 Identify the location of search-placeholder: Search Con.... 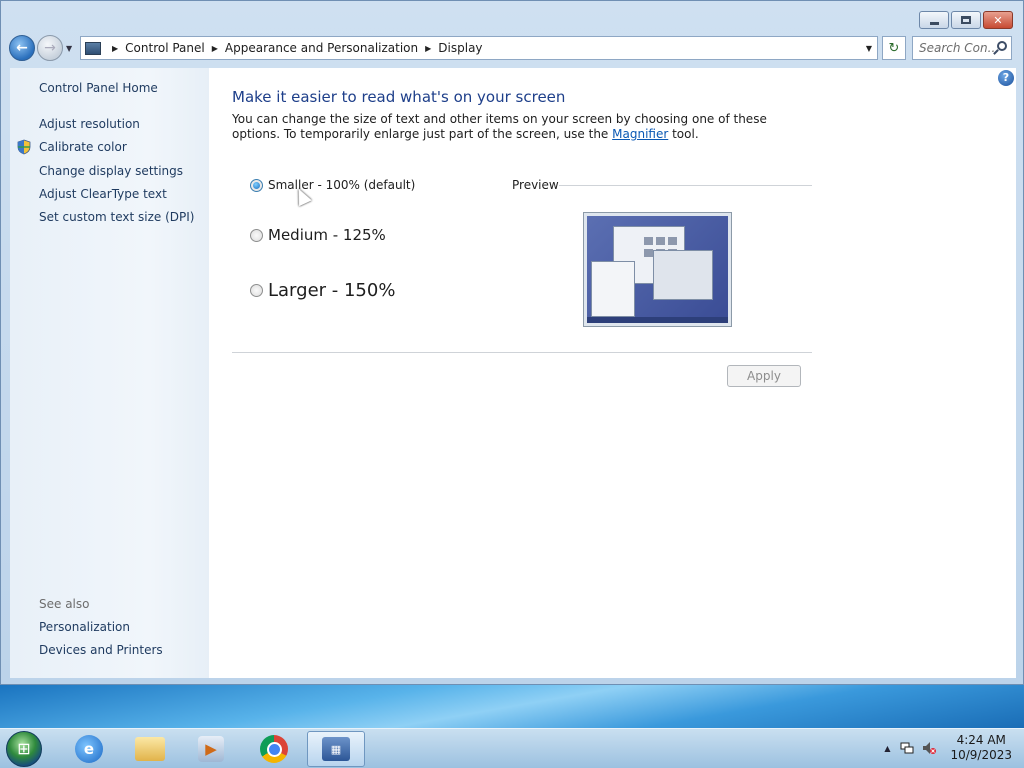
(959, 48).